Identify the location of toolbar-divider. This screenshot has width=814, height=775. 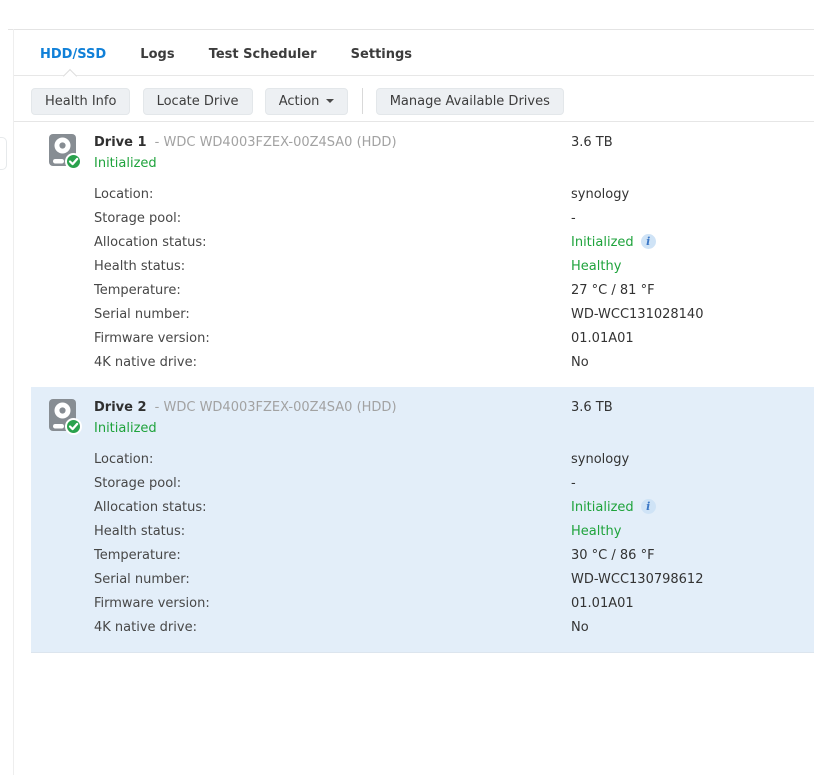
(362, 101).